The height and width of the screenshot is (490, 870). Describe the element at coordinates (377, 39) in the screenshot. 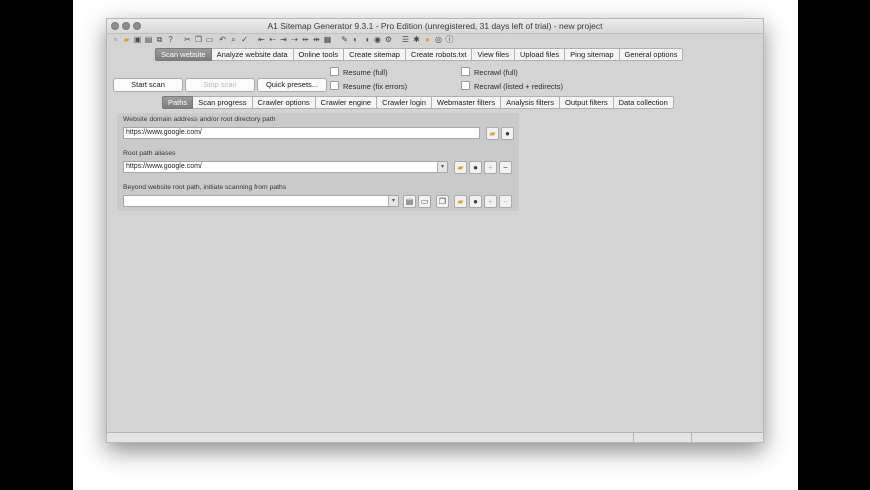

I see `globe-icon: ◉` at that location.